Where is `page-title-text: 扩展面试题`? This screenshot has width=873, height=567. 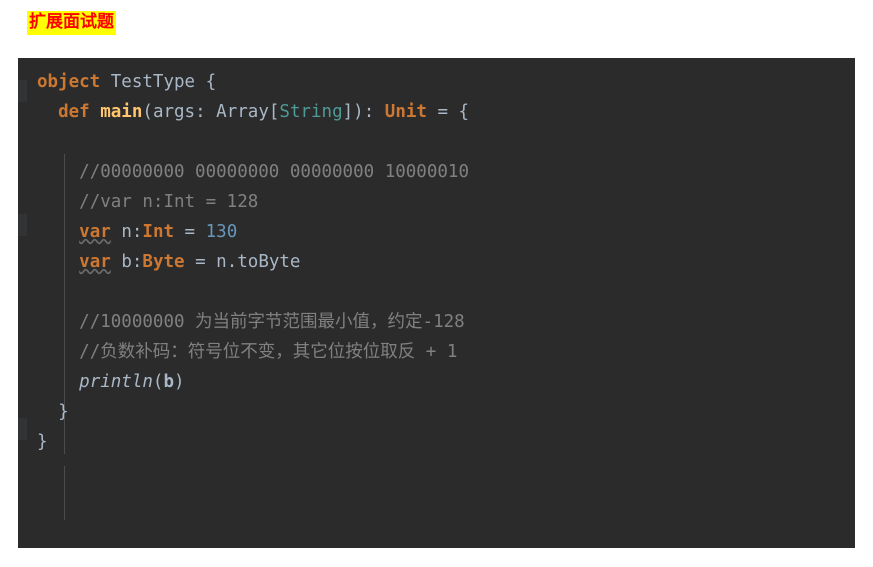
page-title-text: 扩展面试题 is located at coordinates (71, 23).